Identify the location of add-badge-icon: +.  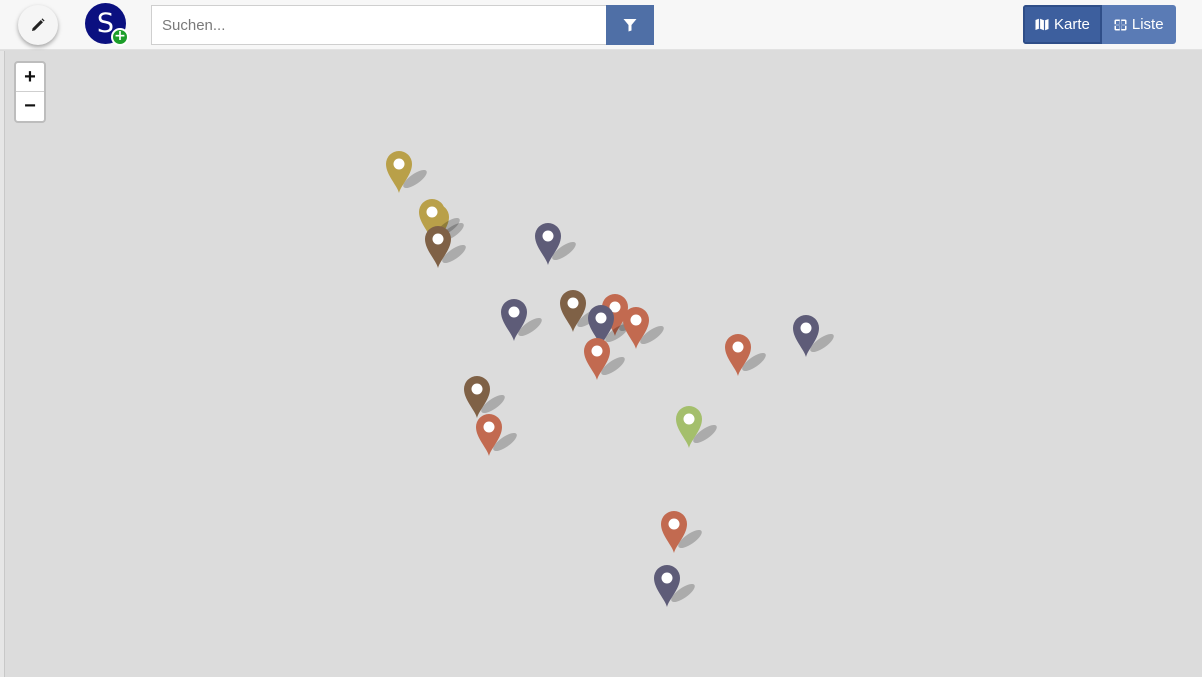
(120, 37).